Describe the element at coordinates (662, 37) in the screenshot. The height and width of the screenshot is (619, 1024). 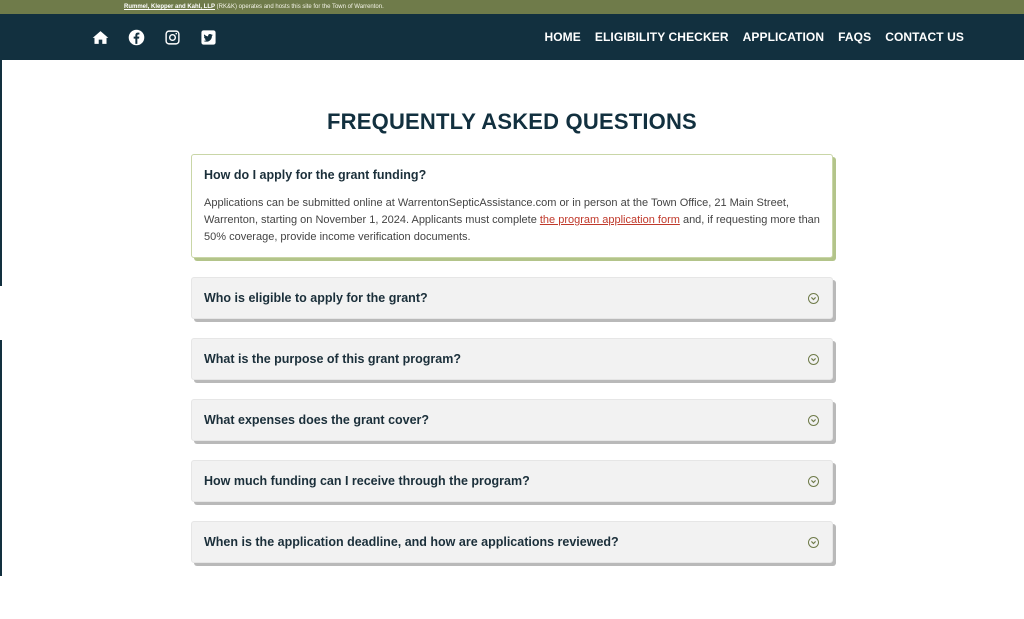
I see `nav-eligibility-checker: ELIGIBILITY CHECKER` at that location.